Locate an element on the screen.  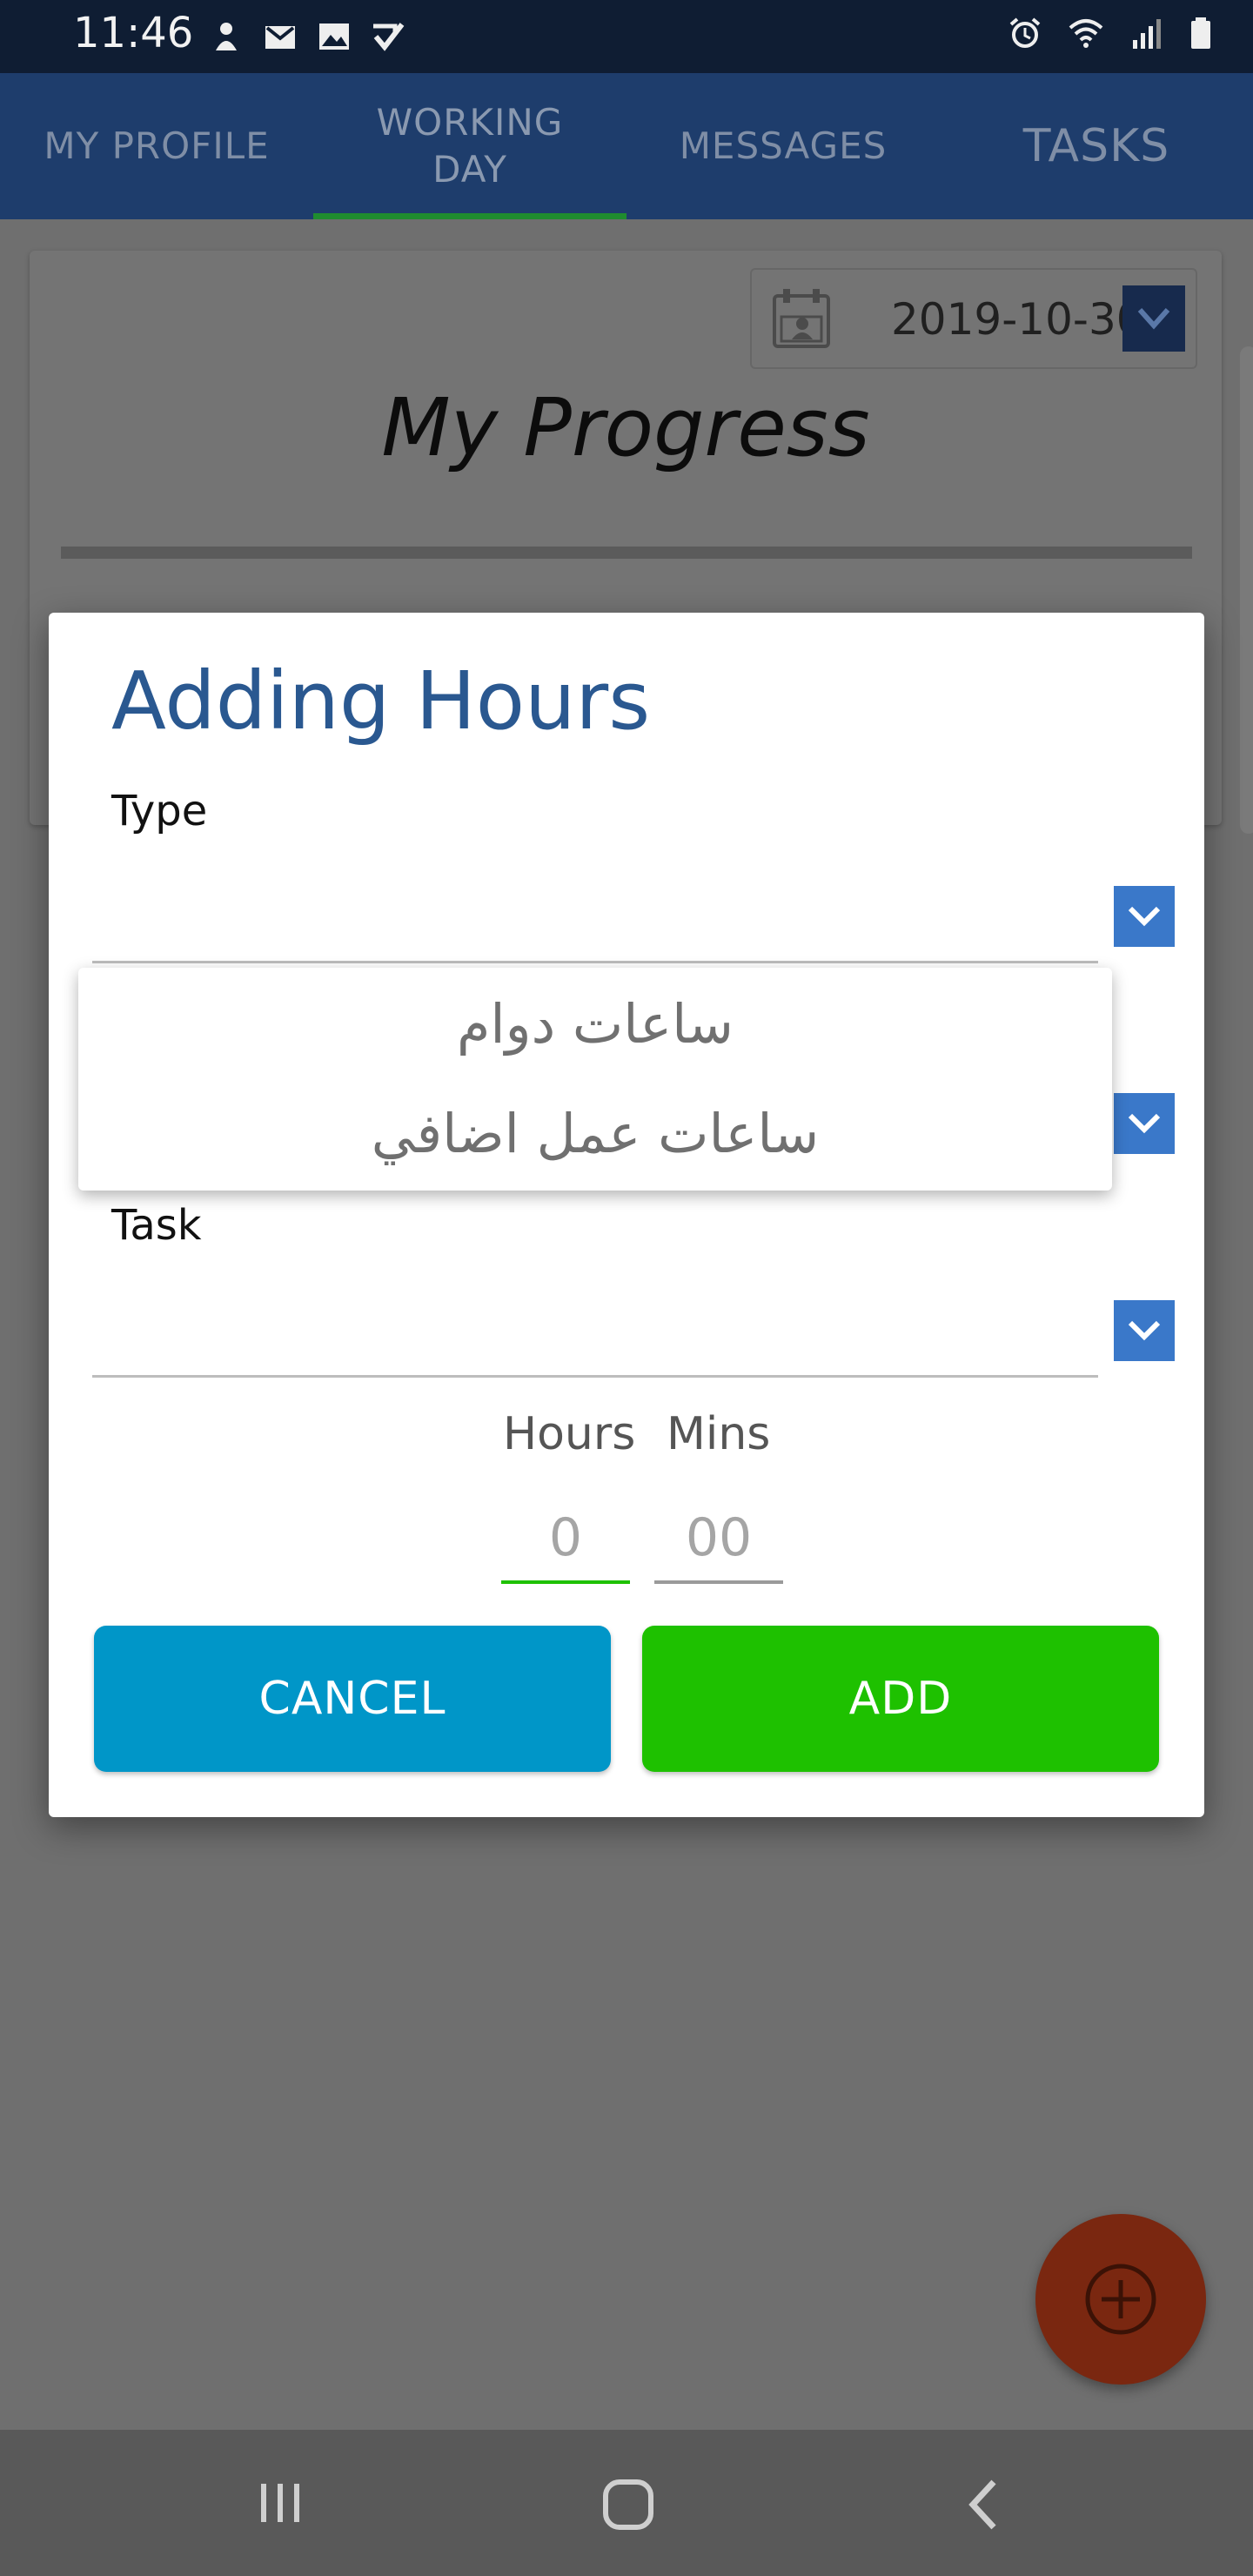
second-dropdown-button is located at coordinates (1144, 1123).